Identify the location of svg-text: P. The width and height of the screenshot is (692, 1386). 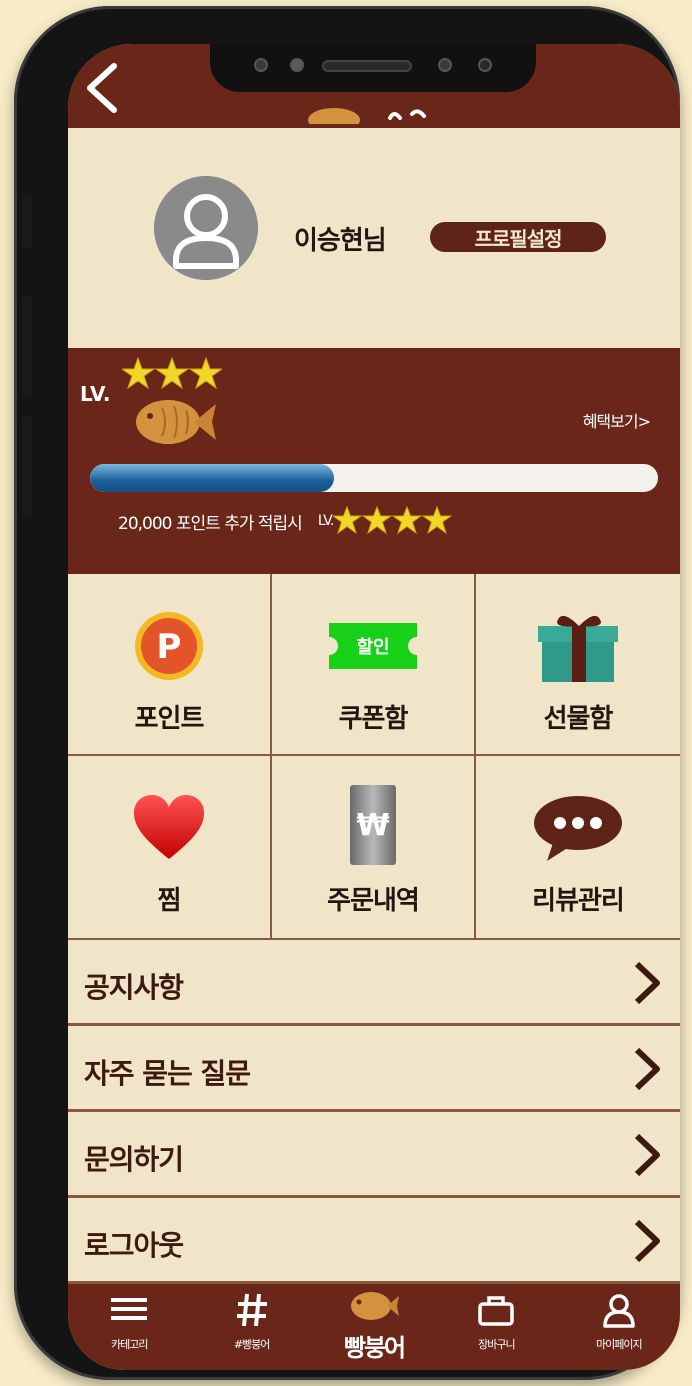
(169, 647).